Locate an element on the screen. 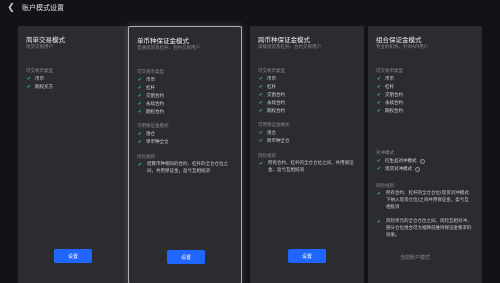  section-label: 对冲模式 is located at coordinates (385, 153).